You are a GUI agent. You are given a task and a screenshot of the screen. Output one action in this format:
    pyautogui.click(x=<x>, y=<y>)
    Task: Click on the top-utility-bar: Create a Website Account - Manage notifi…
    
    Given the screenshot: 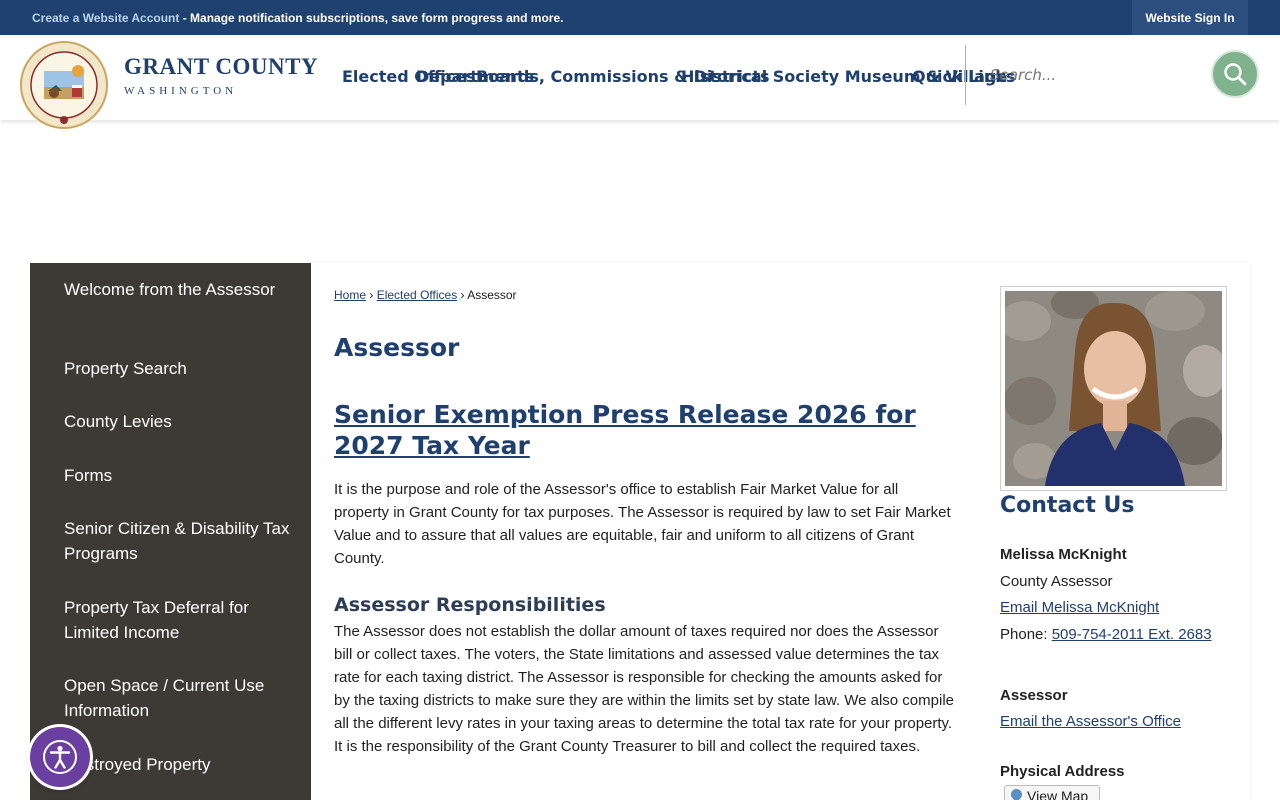 What is the action you would take?
    pyautogui.click(x=640, y=17)
    